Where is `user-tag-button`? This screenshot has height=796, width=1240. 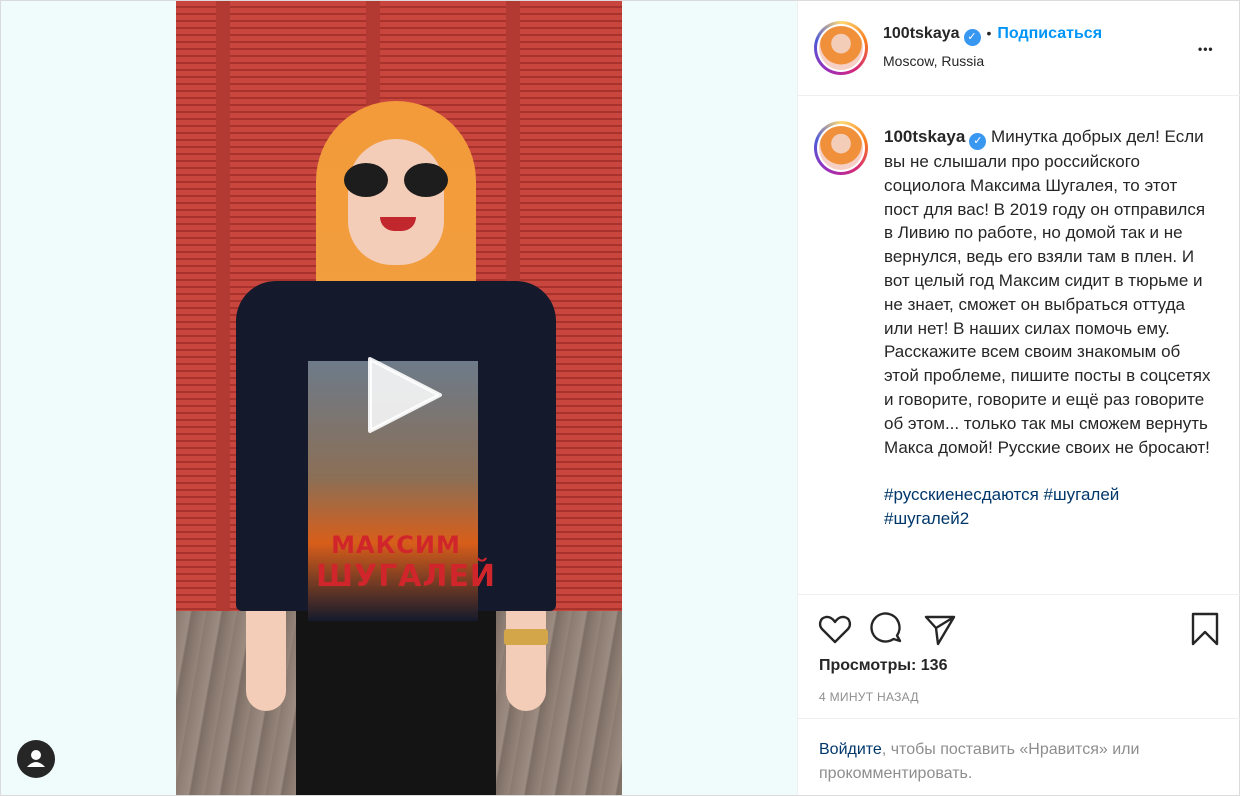 user-tag-button is located at coordinates (36, 759).